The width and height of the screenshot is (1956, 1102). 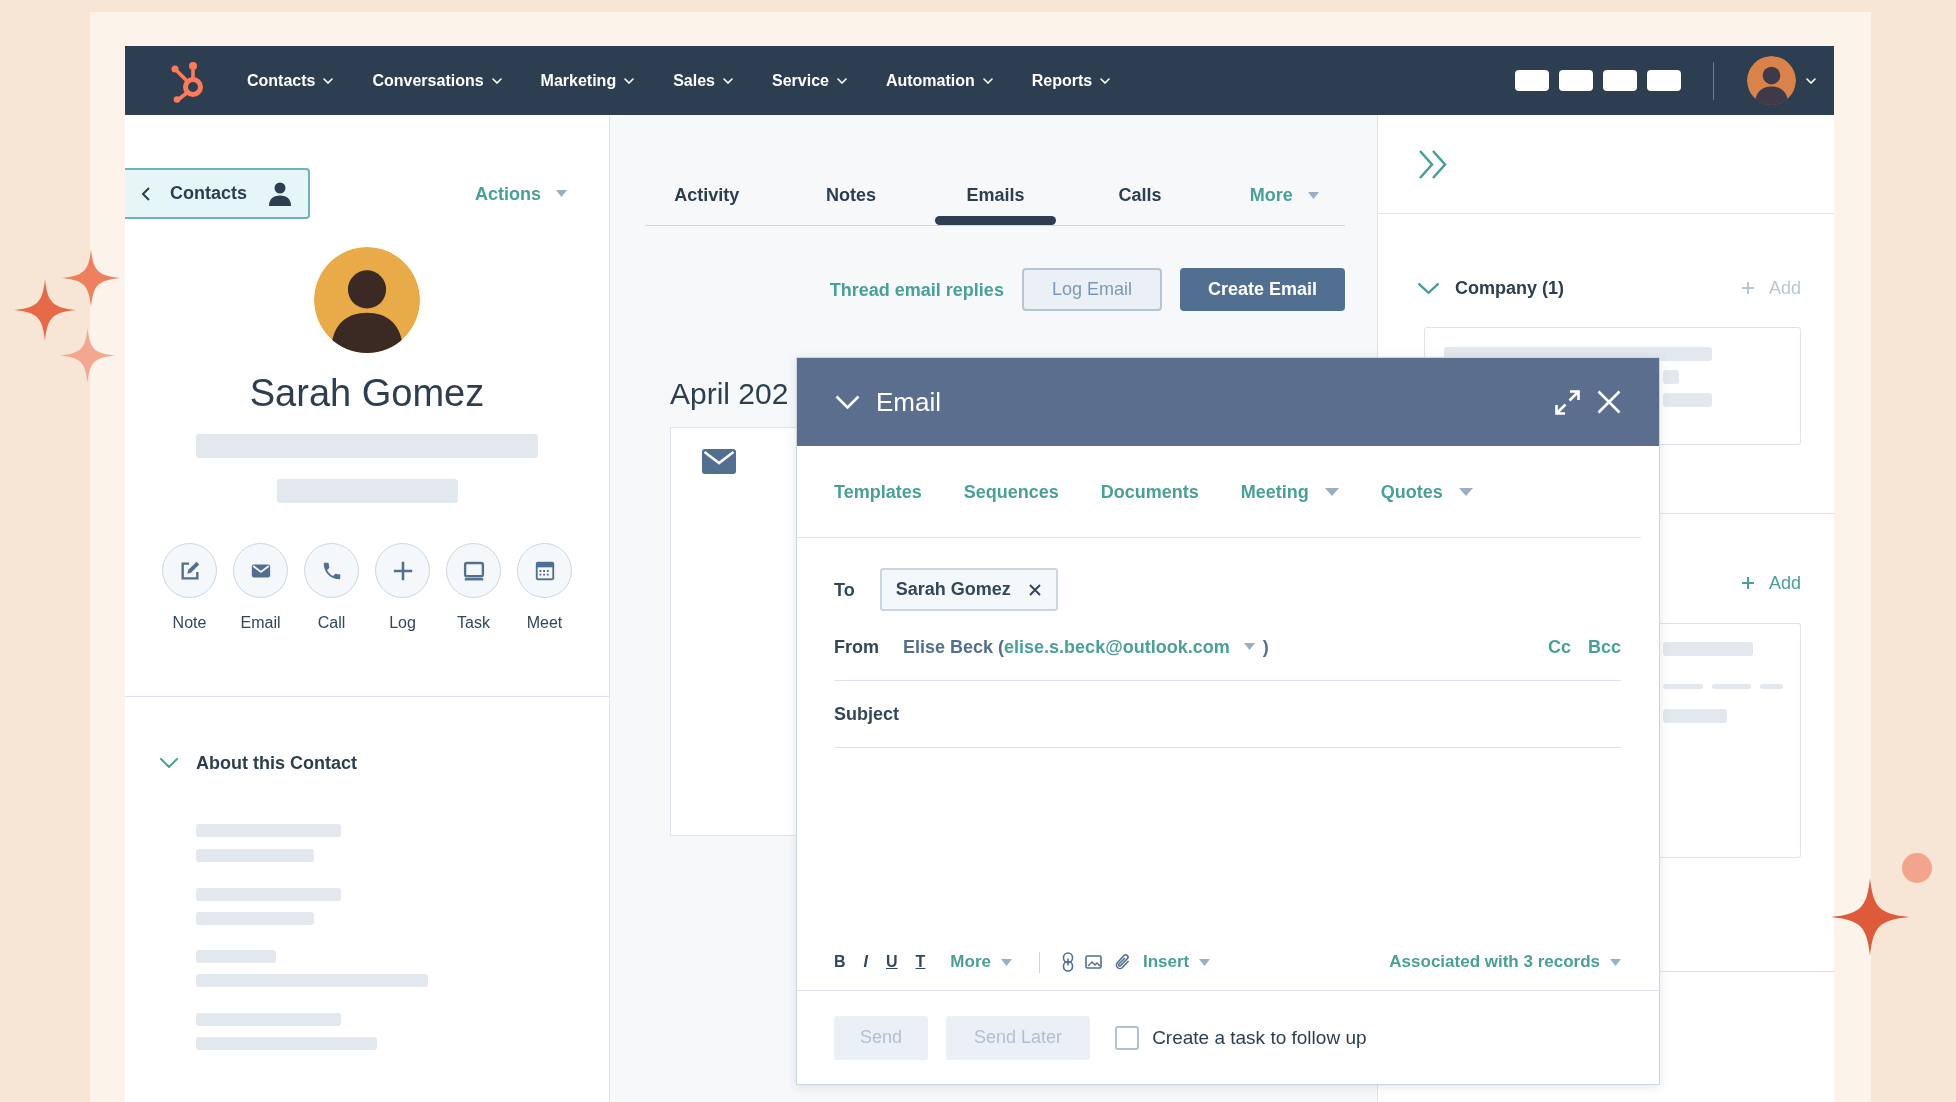 What do you see at coordinates (402, 623) in the screenshot?
I see `quick-action-label: Log` at bounding box center [402, 623].